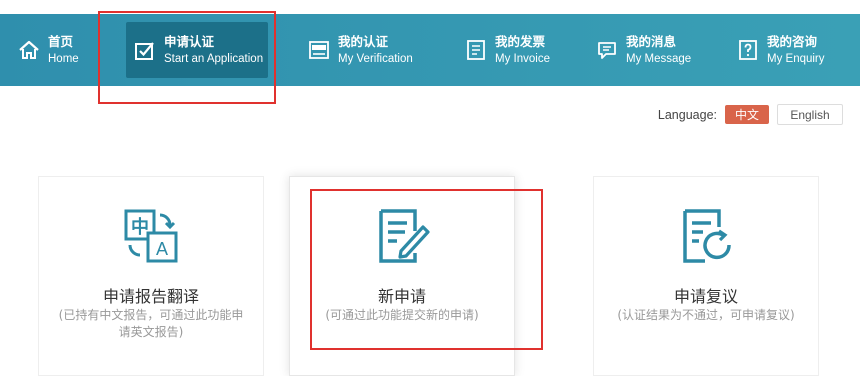  What do you see at coordinates (151, 236) in the screenshot?
I see `translate-icon: 中 A` at bounding box center [151, 236].